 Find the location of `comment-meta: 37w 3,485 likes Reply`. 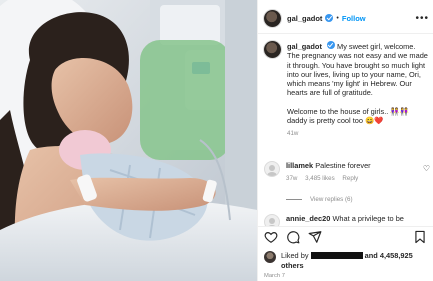

comment-meta: 37w 3,485 likes Reply is located at coordinates (352, 178).